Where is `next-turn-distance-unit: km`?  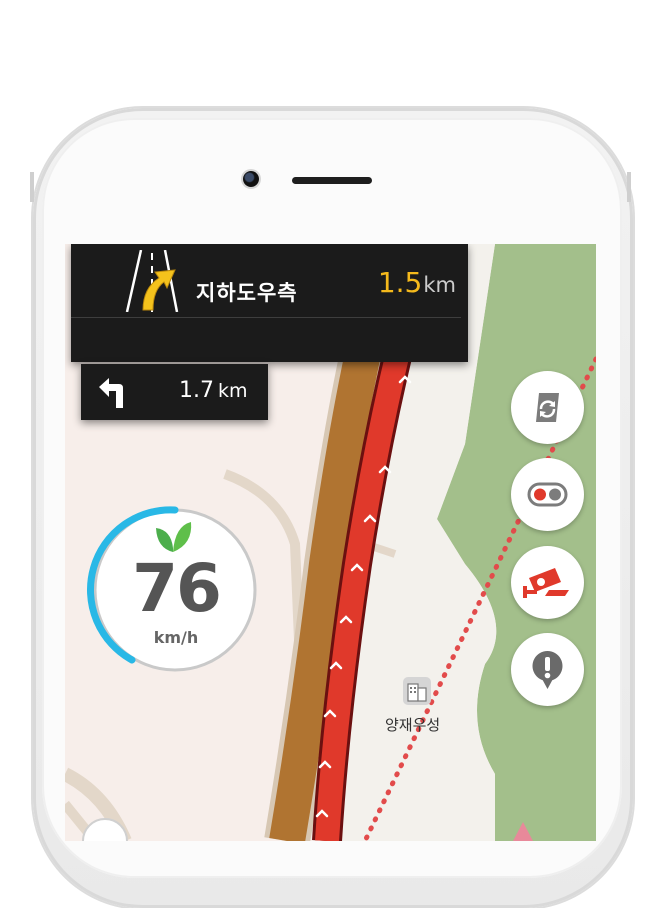 next-turn-distance-unit: km is located at coordinates (233, 391).